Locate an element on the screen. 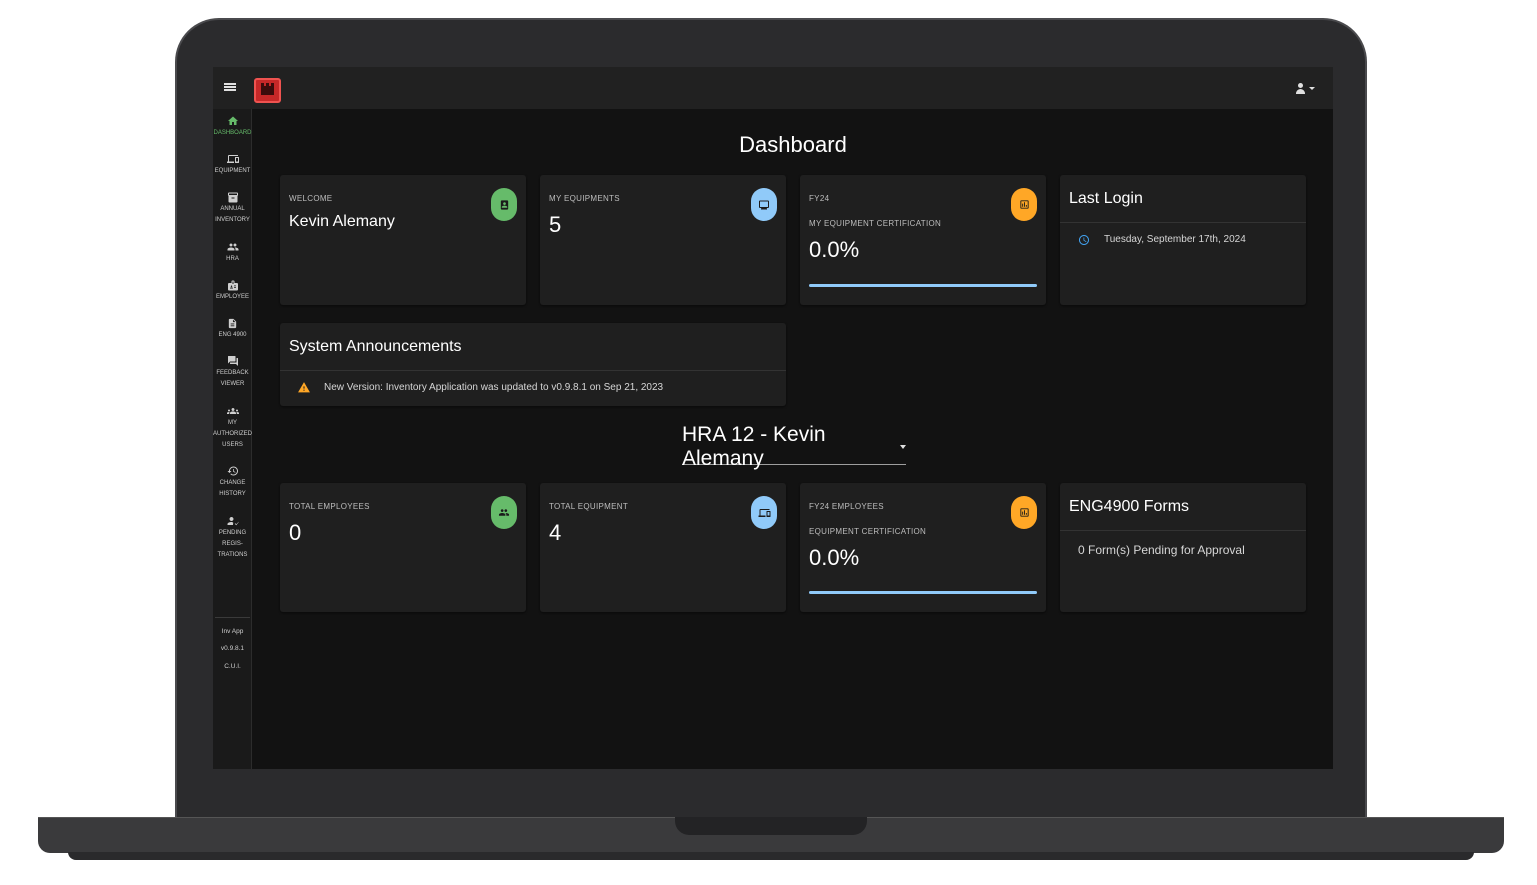 The height and width of the screenshot is (885, 1537). sidebar-item-annual-inventory: ANNUAL INVENTORY is located at coordinates (232, 208).